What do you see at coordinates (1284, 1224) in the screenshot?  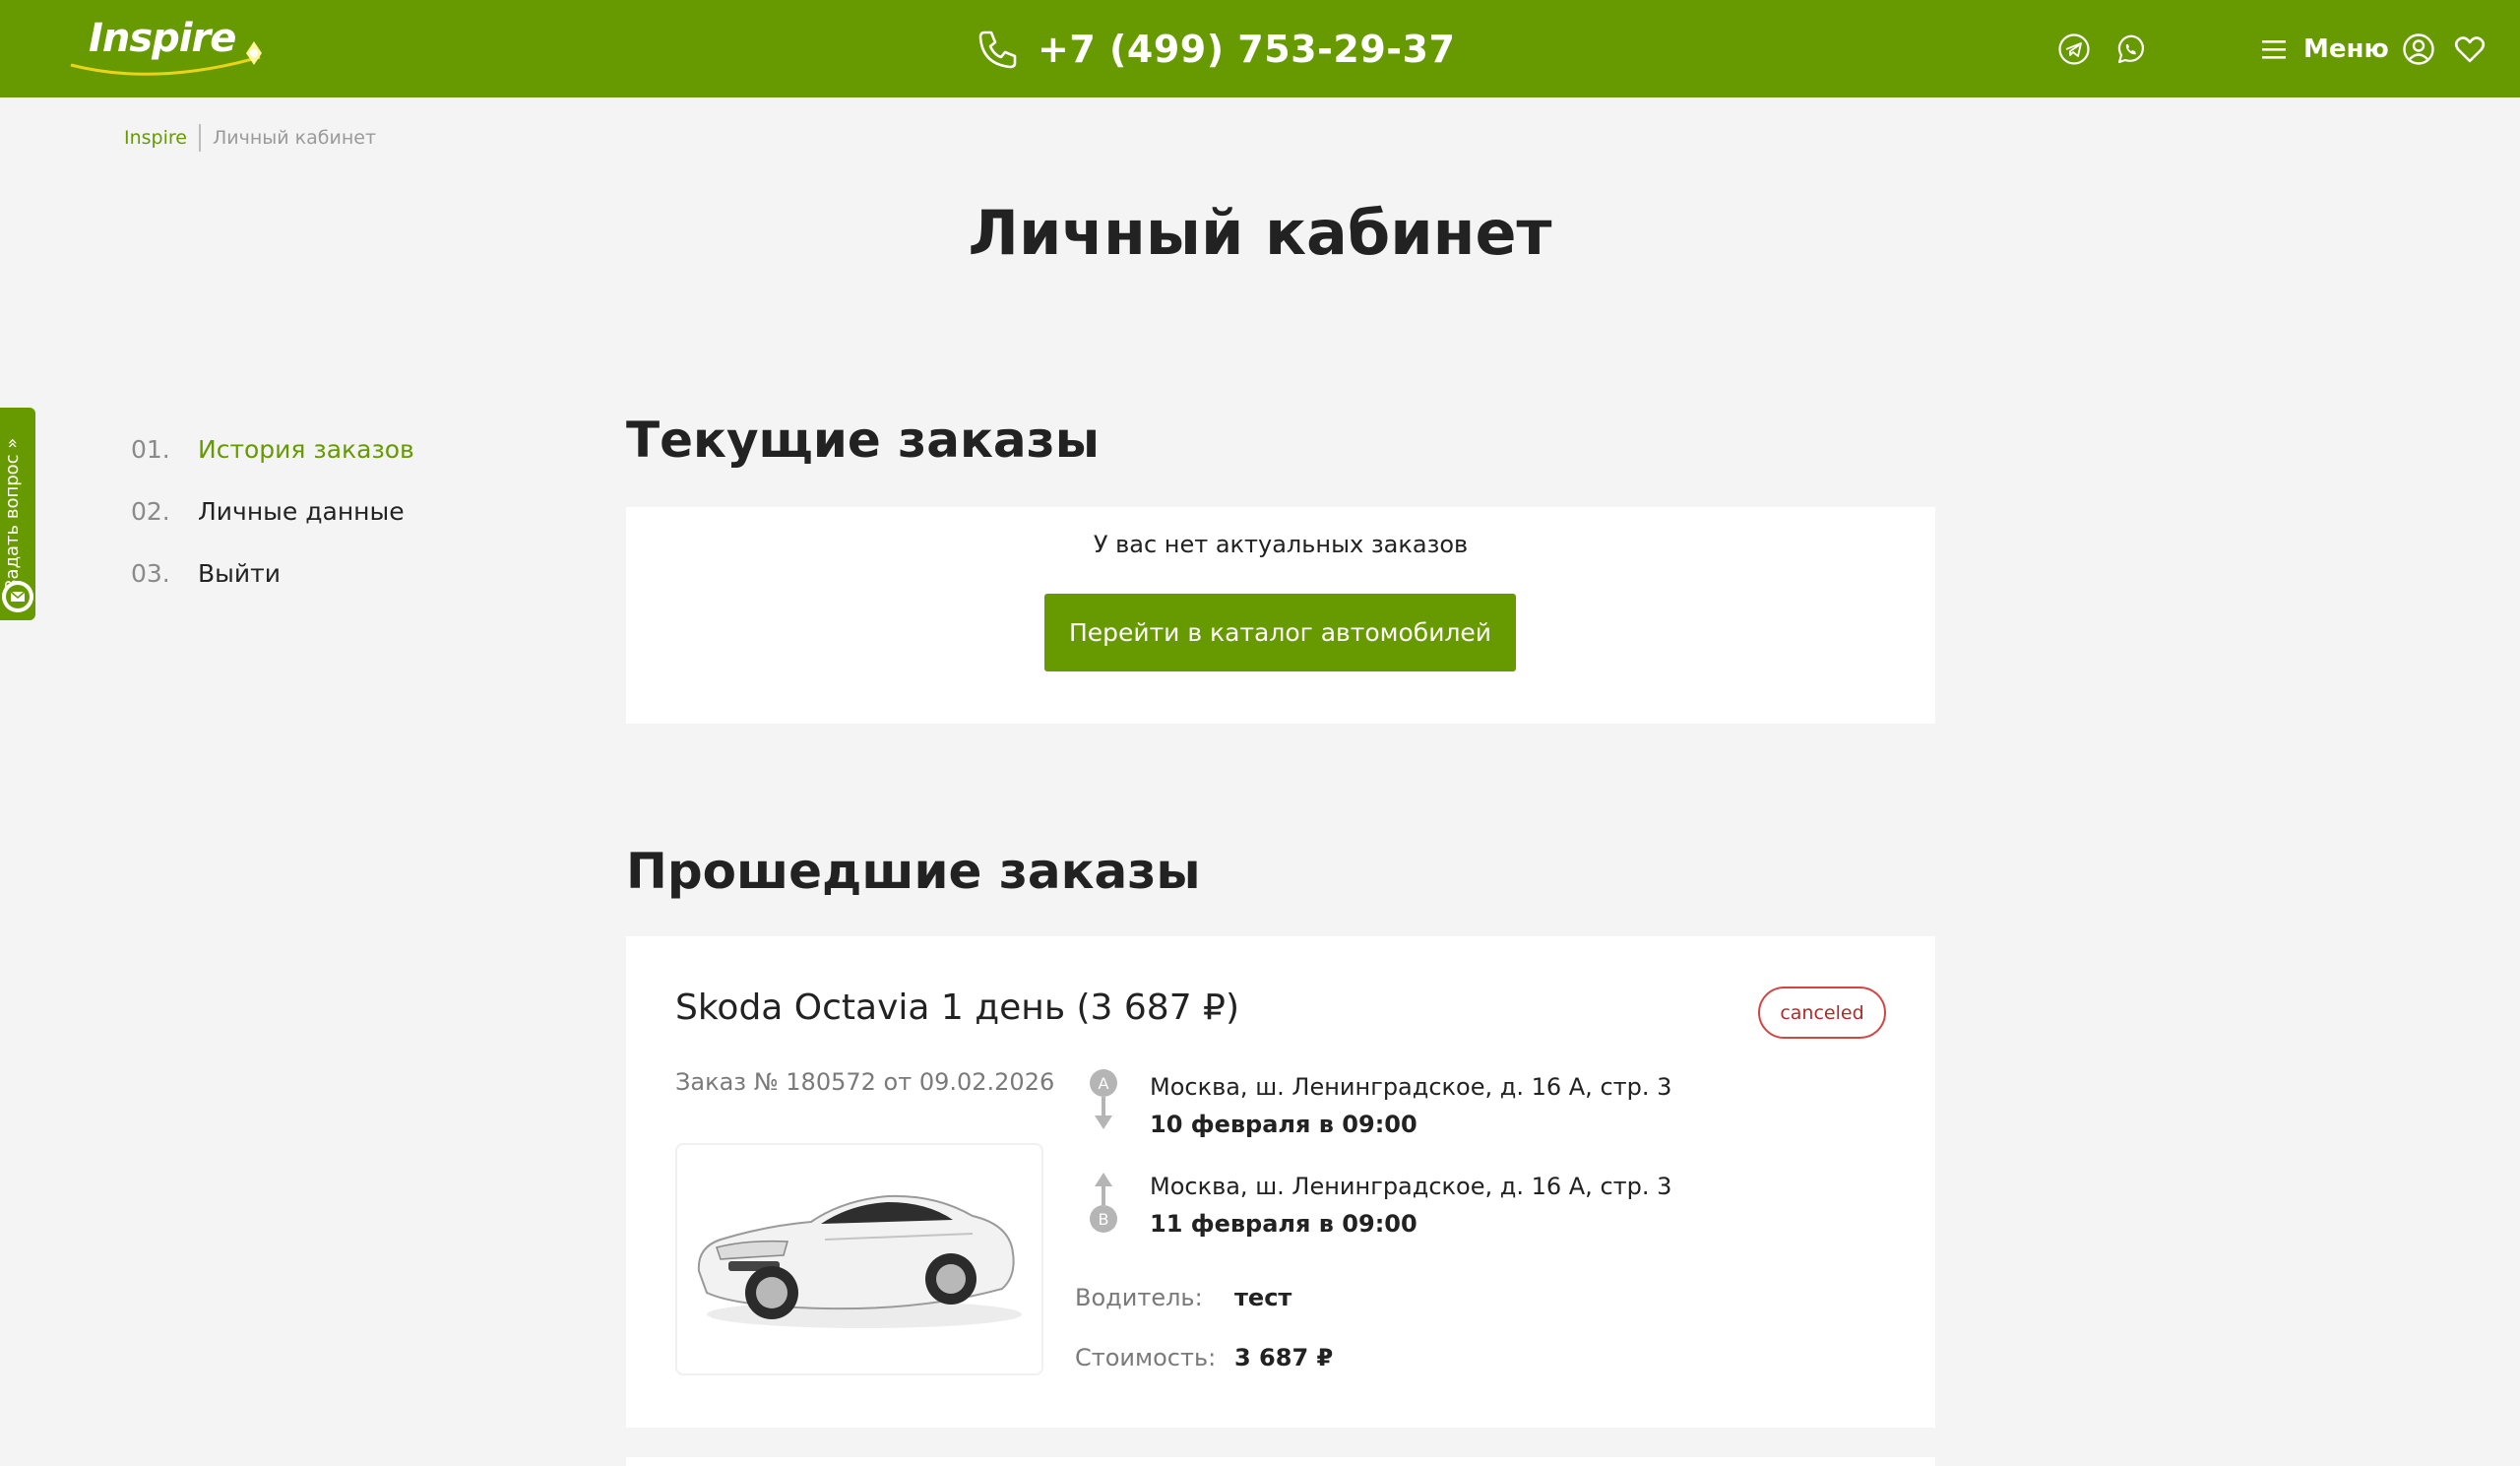 I see `return-time: 11 февраля в 09:00` at bounding box center [1284, 1224].